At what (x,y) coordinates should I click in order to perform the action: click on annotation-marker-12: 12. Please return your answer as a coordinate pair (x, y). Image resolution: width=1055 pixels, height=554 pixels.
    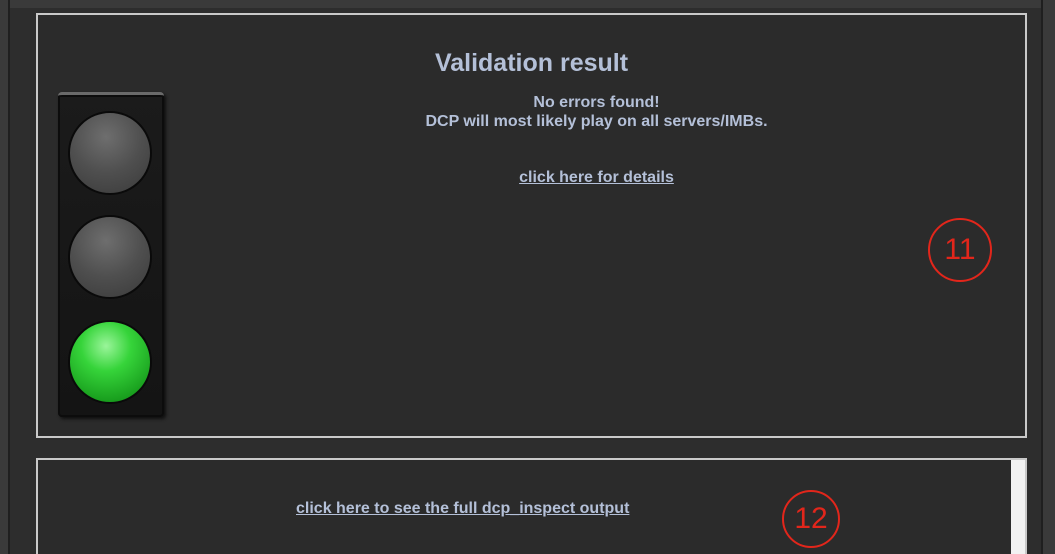
    Looking at the image, I should click on (811, 519).